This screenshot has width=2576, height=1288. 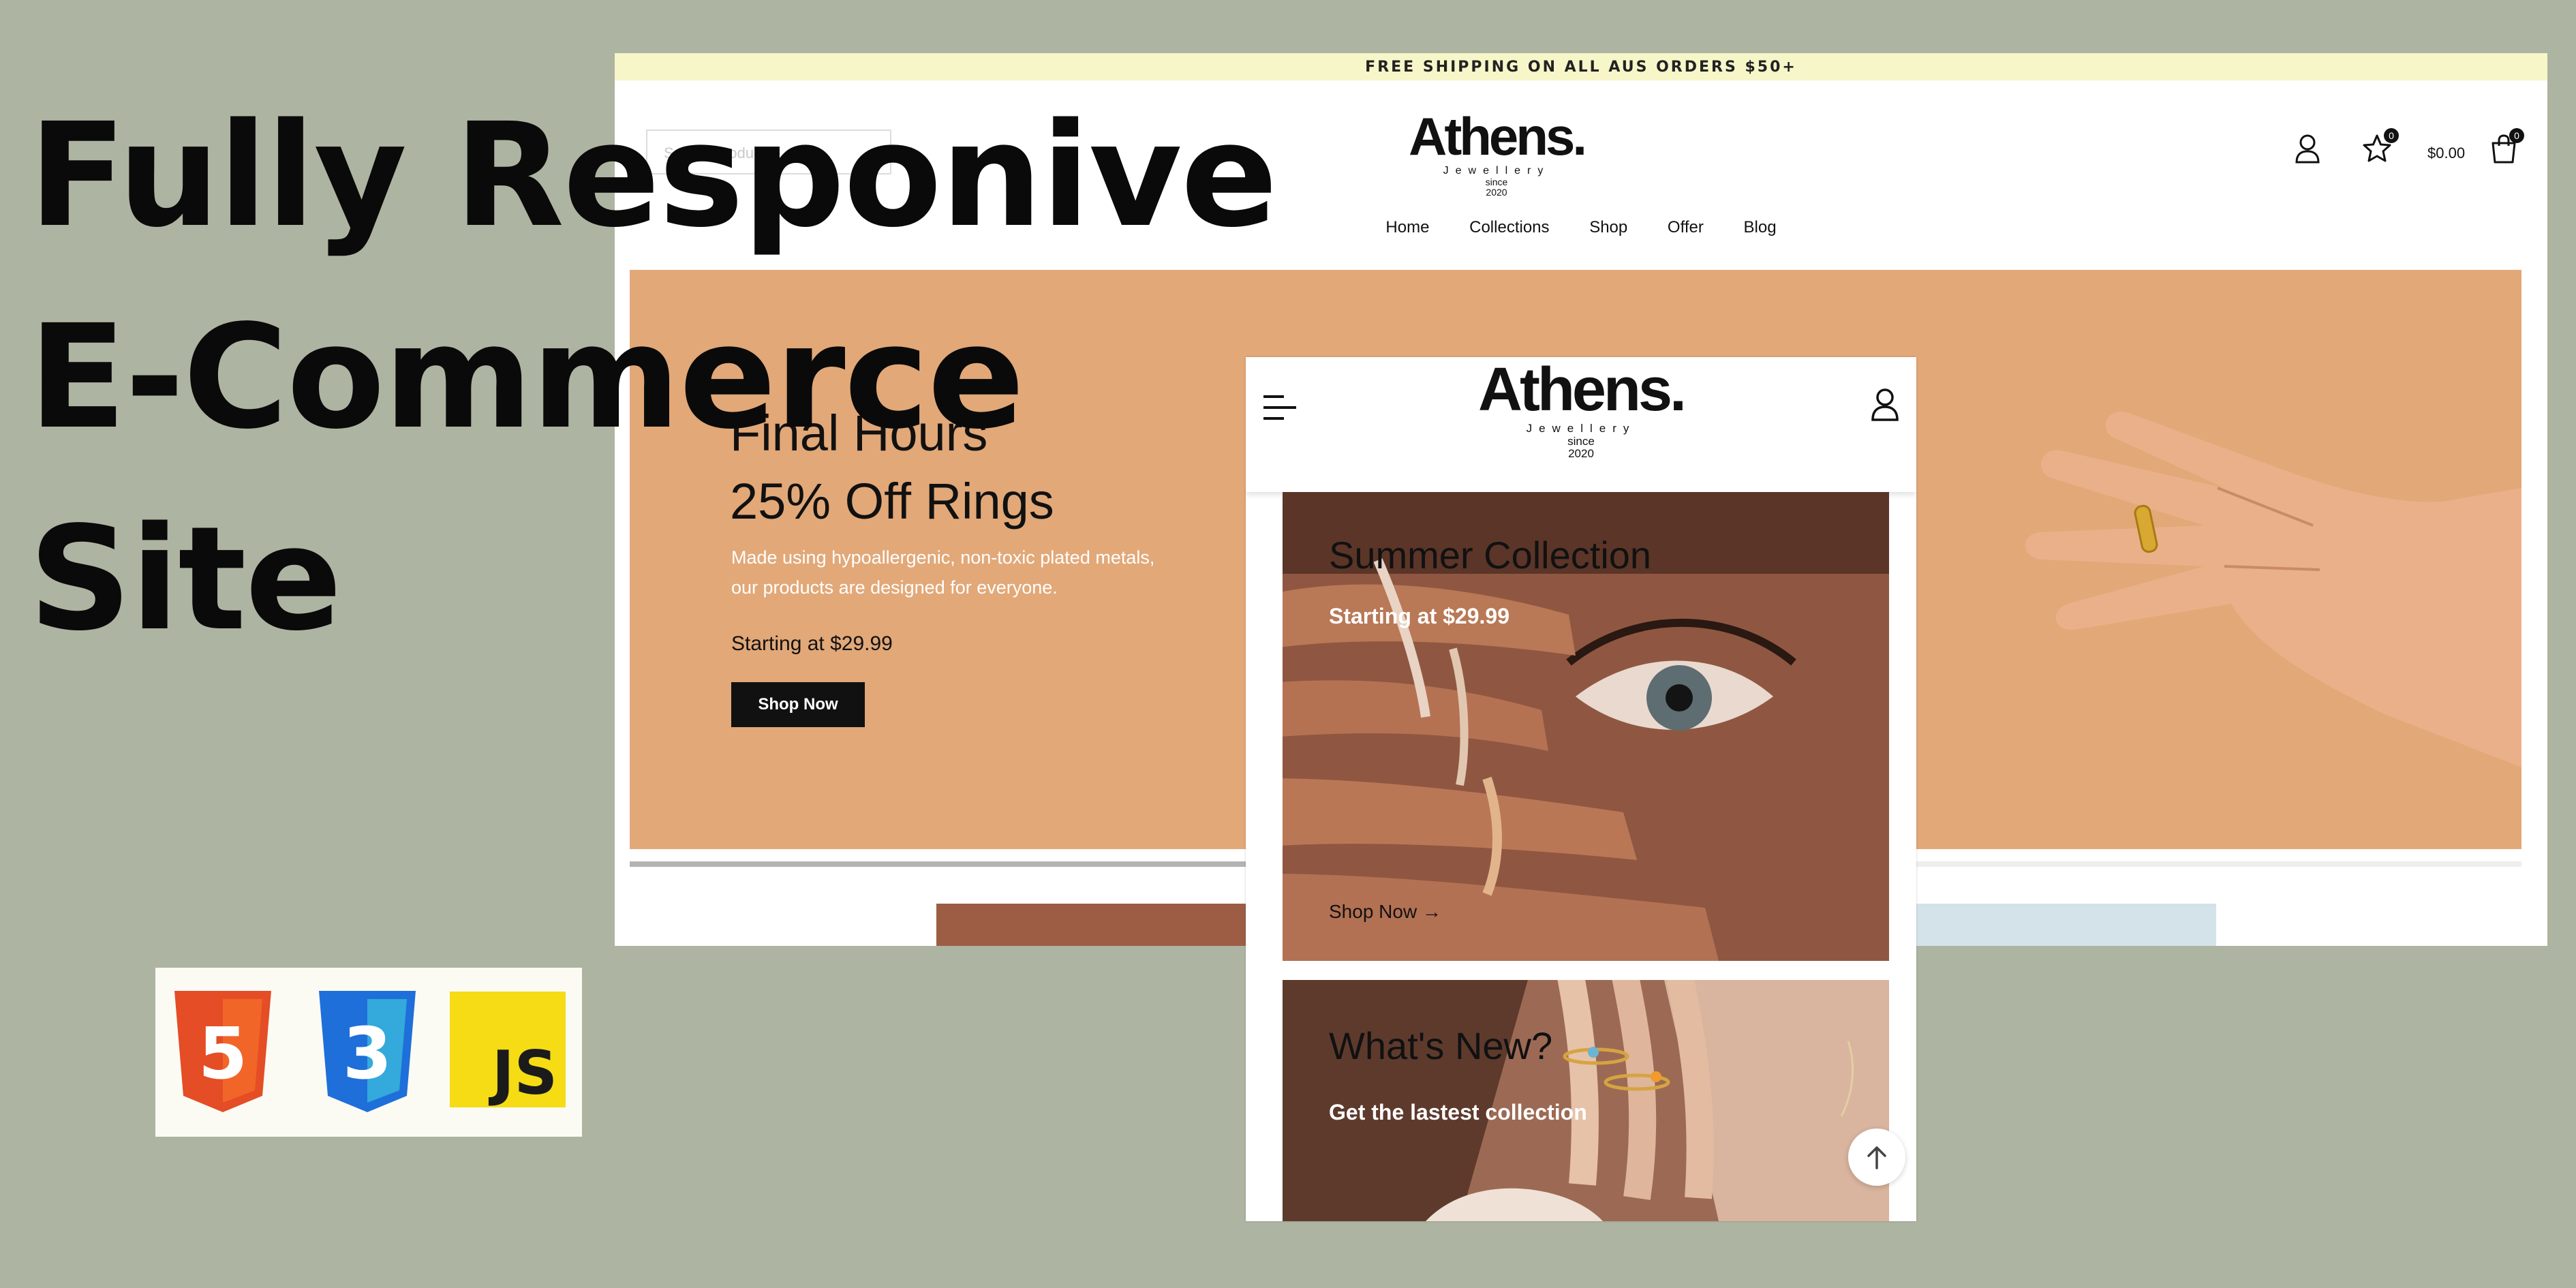 I want to click on cart-button: 0, so click(x=2507, y=147).